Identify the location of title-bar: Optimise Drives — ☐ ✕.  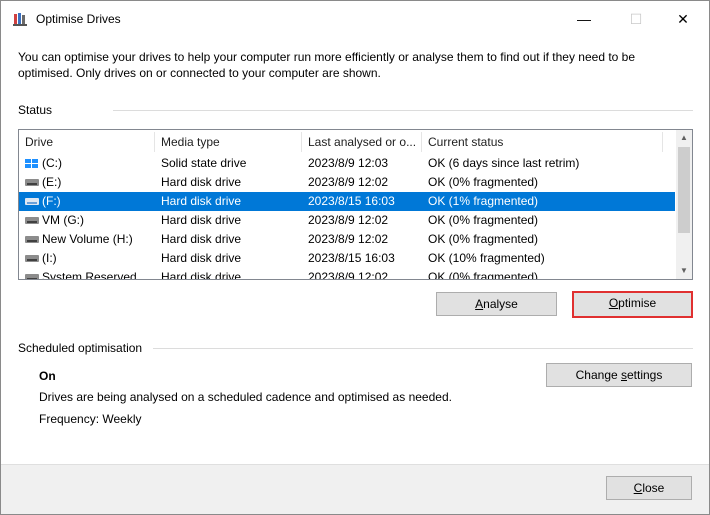
(355, 19).